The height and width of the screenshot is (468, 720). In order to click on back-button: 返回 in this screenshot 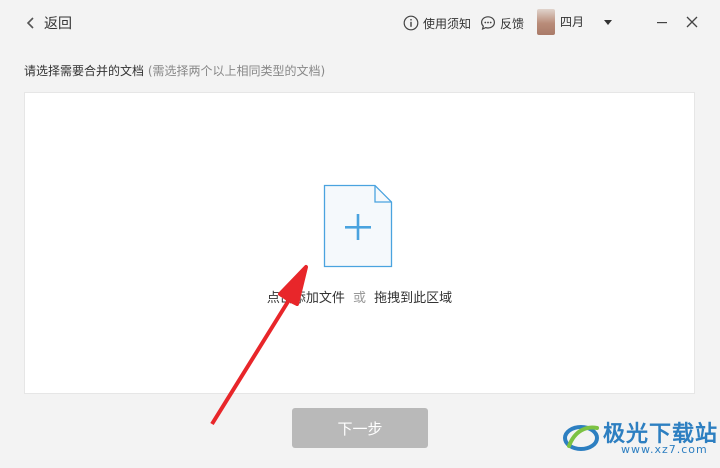, I will do `click(49, 23)`.